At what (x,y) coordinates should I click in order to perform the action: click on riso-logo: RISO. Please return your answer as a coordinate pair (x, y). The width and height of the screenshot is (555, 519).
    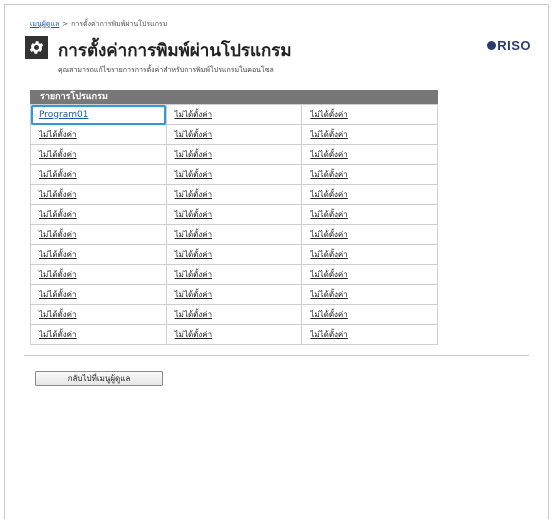
    Looking at the image, I should click on (509, 45).